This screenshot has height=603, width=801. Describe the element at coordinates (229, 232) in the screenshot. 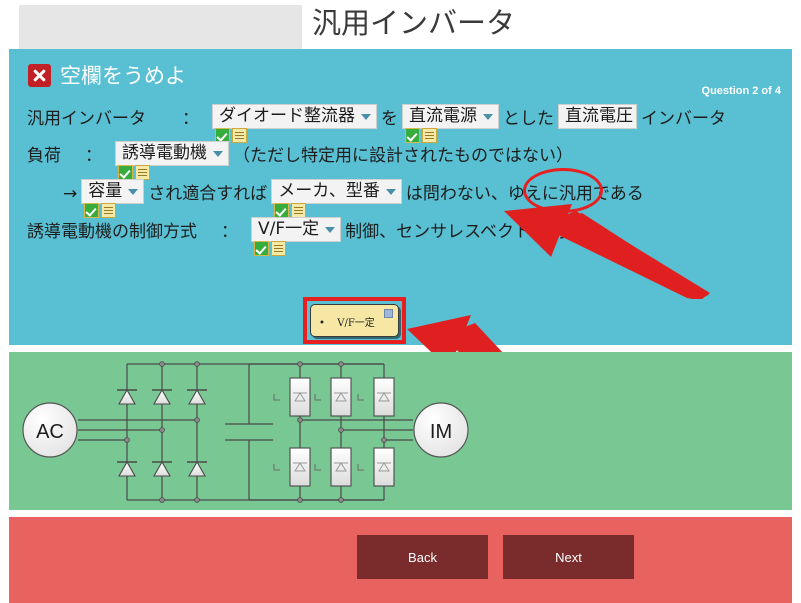

I see `line4-colon: ：` at that location.